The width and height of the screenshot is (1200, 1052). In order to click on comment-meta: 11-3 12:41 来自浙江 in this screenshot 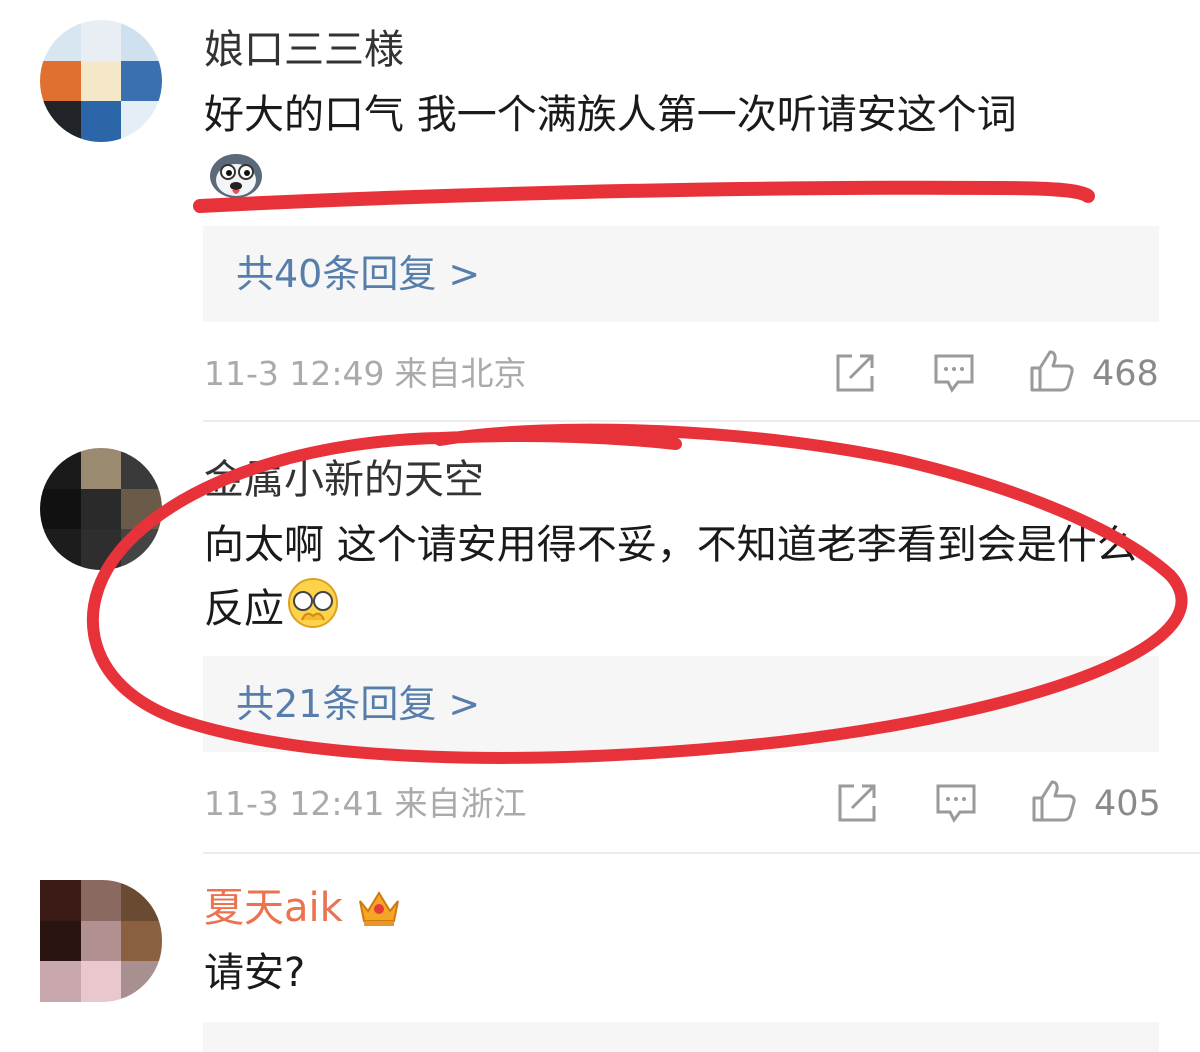, I will do `click(365, 804)`.